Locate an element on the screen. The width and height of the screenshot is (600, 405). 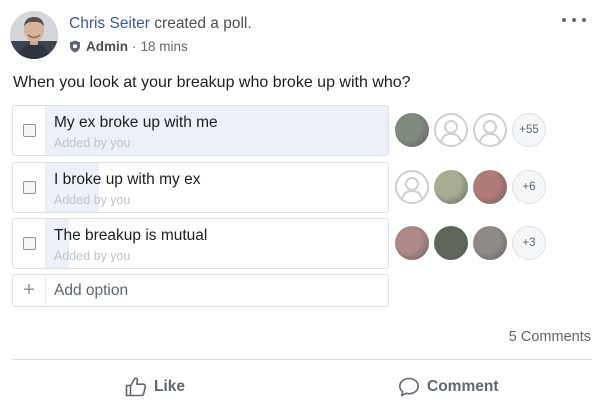
add-option-input is located at coordinates (219, 290).